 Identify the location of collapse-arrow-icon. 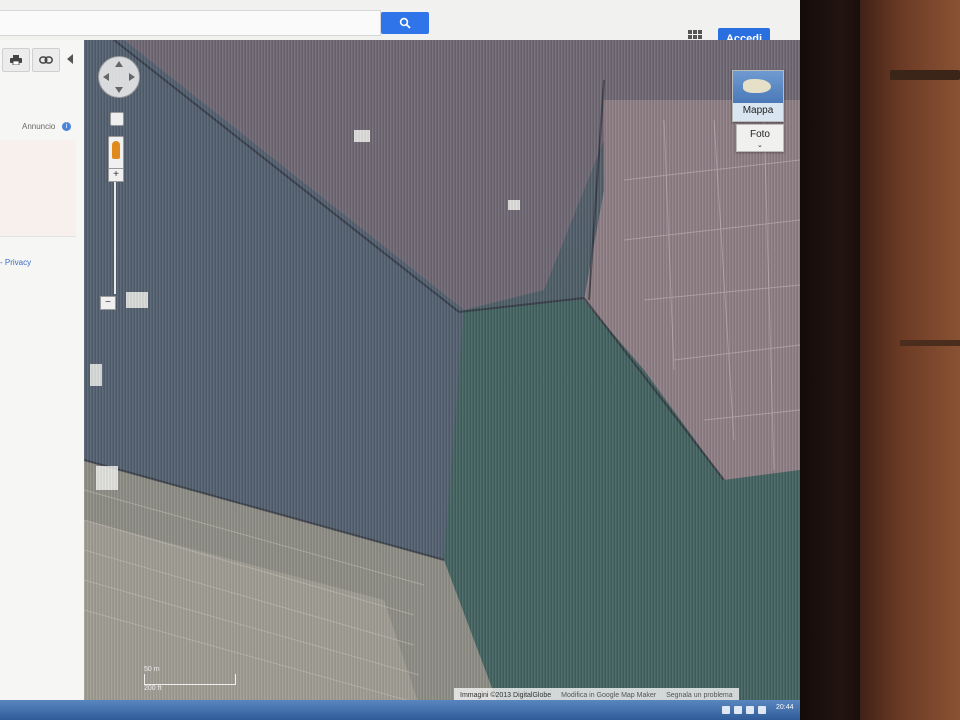
(70, 59).